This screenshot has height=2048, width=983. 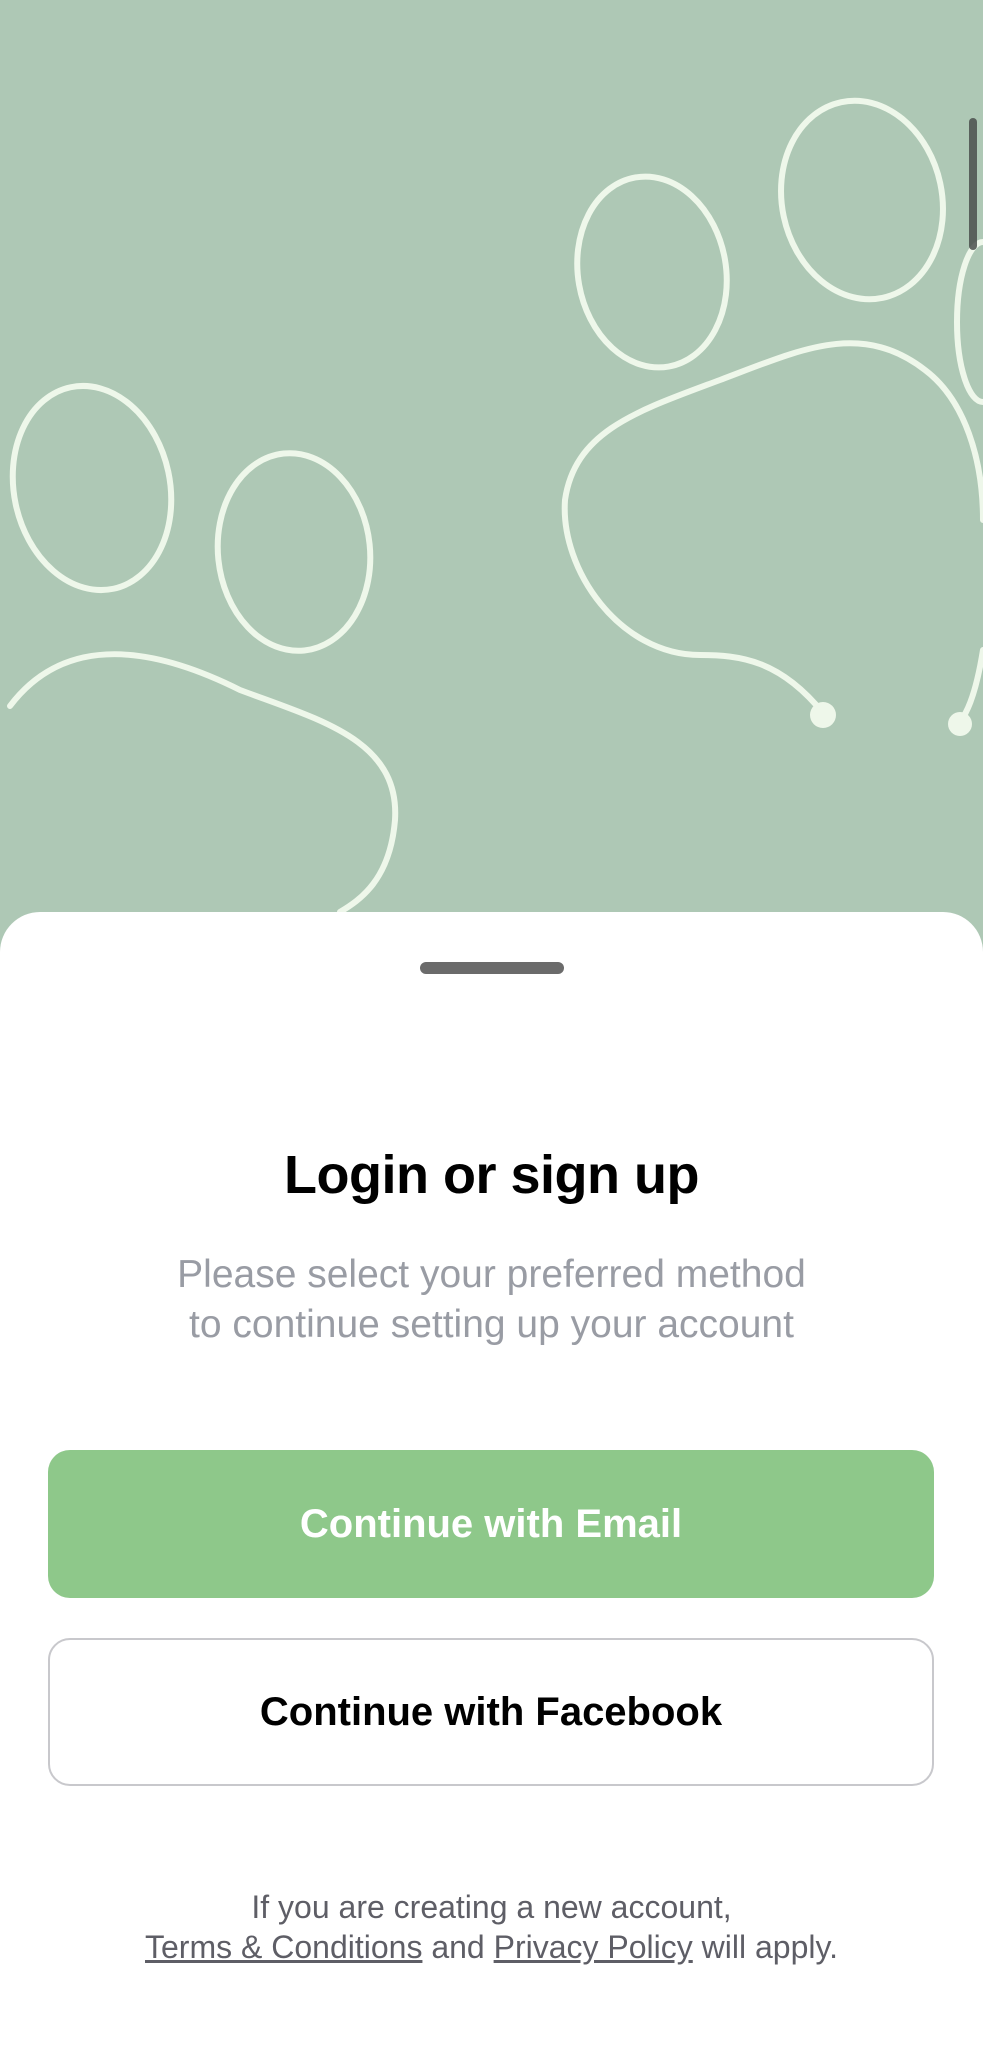 I want to click on terms-conditions-link: Terms & Conditions, so click(x=283, y=1947).